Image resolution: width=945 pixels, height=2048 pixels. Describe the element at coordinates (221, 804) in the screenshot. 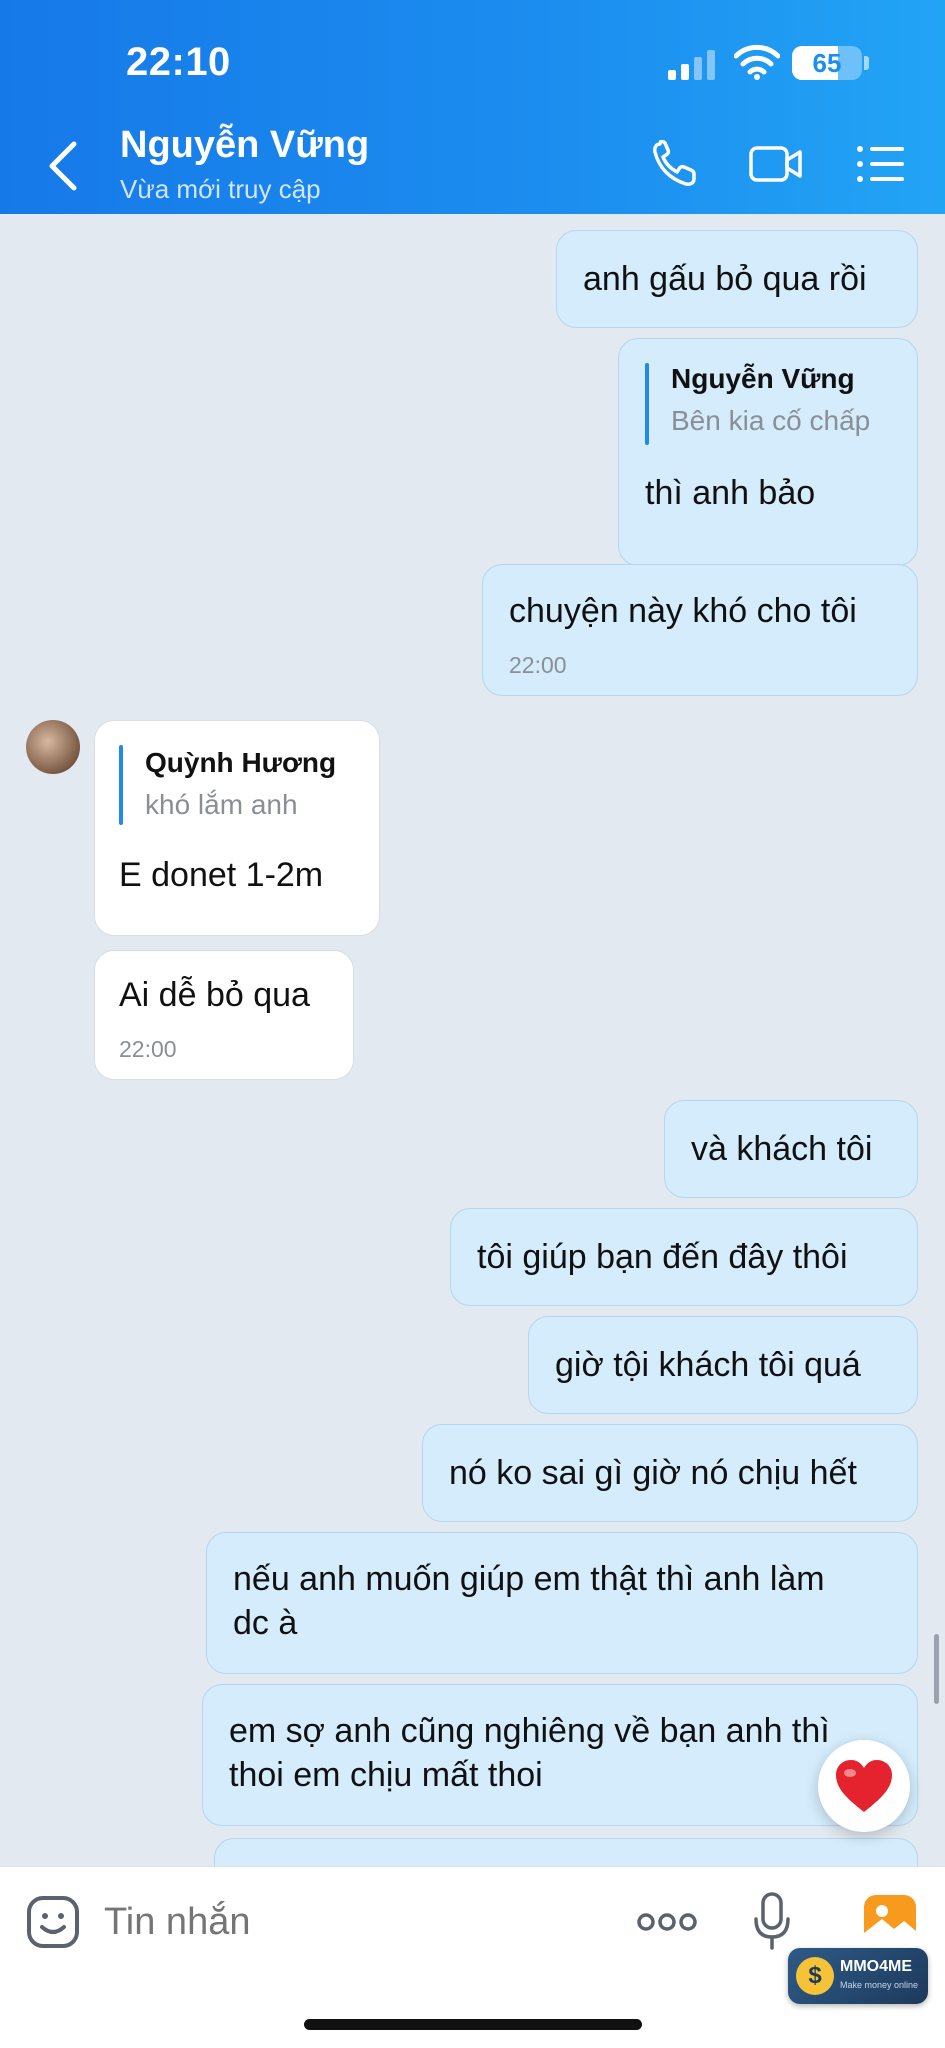

I see `quote-text: khó lắm anh` at that location.